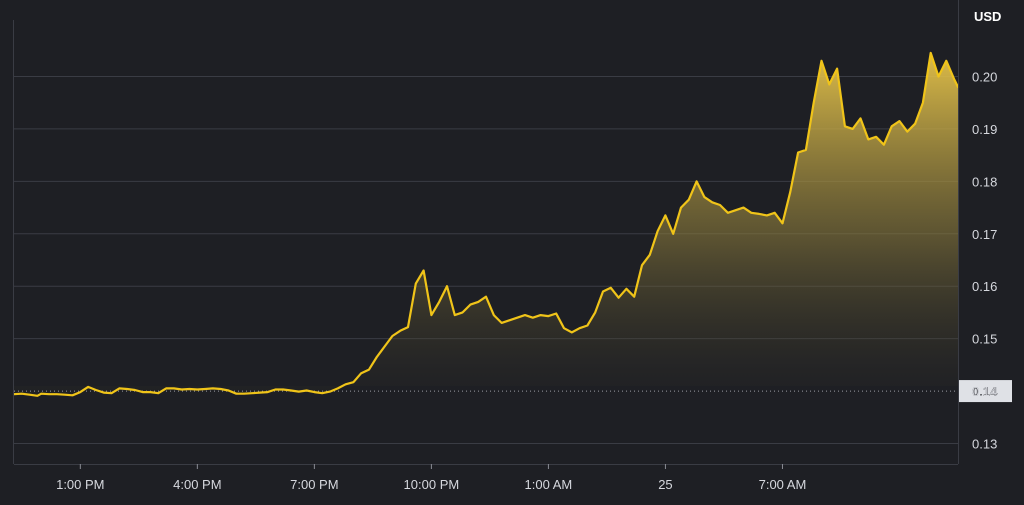 The height and width of the screenshot is (505, 1024). I want to click on x-tick-label: 7:00 AM, so click(783, 484).